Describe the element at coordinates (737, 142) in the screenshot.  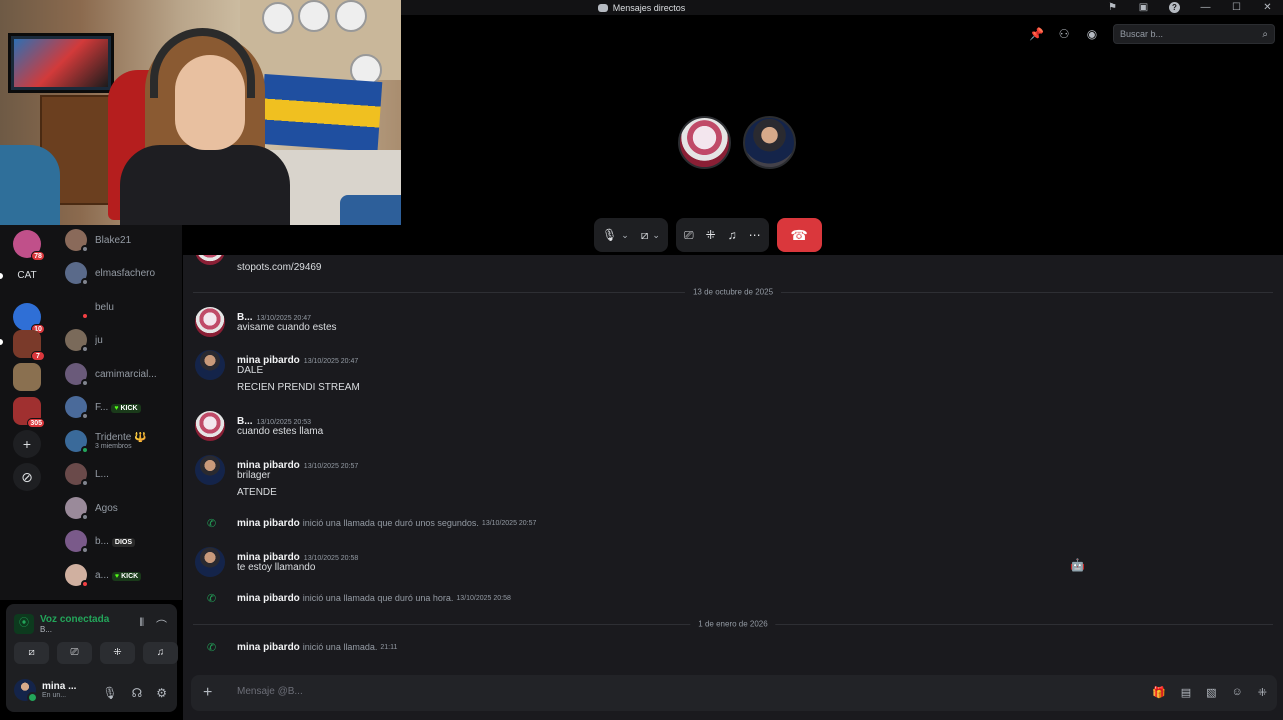
I see `call-participants` at that location.